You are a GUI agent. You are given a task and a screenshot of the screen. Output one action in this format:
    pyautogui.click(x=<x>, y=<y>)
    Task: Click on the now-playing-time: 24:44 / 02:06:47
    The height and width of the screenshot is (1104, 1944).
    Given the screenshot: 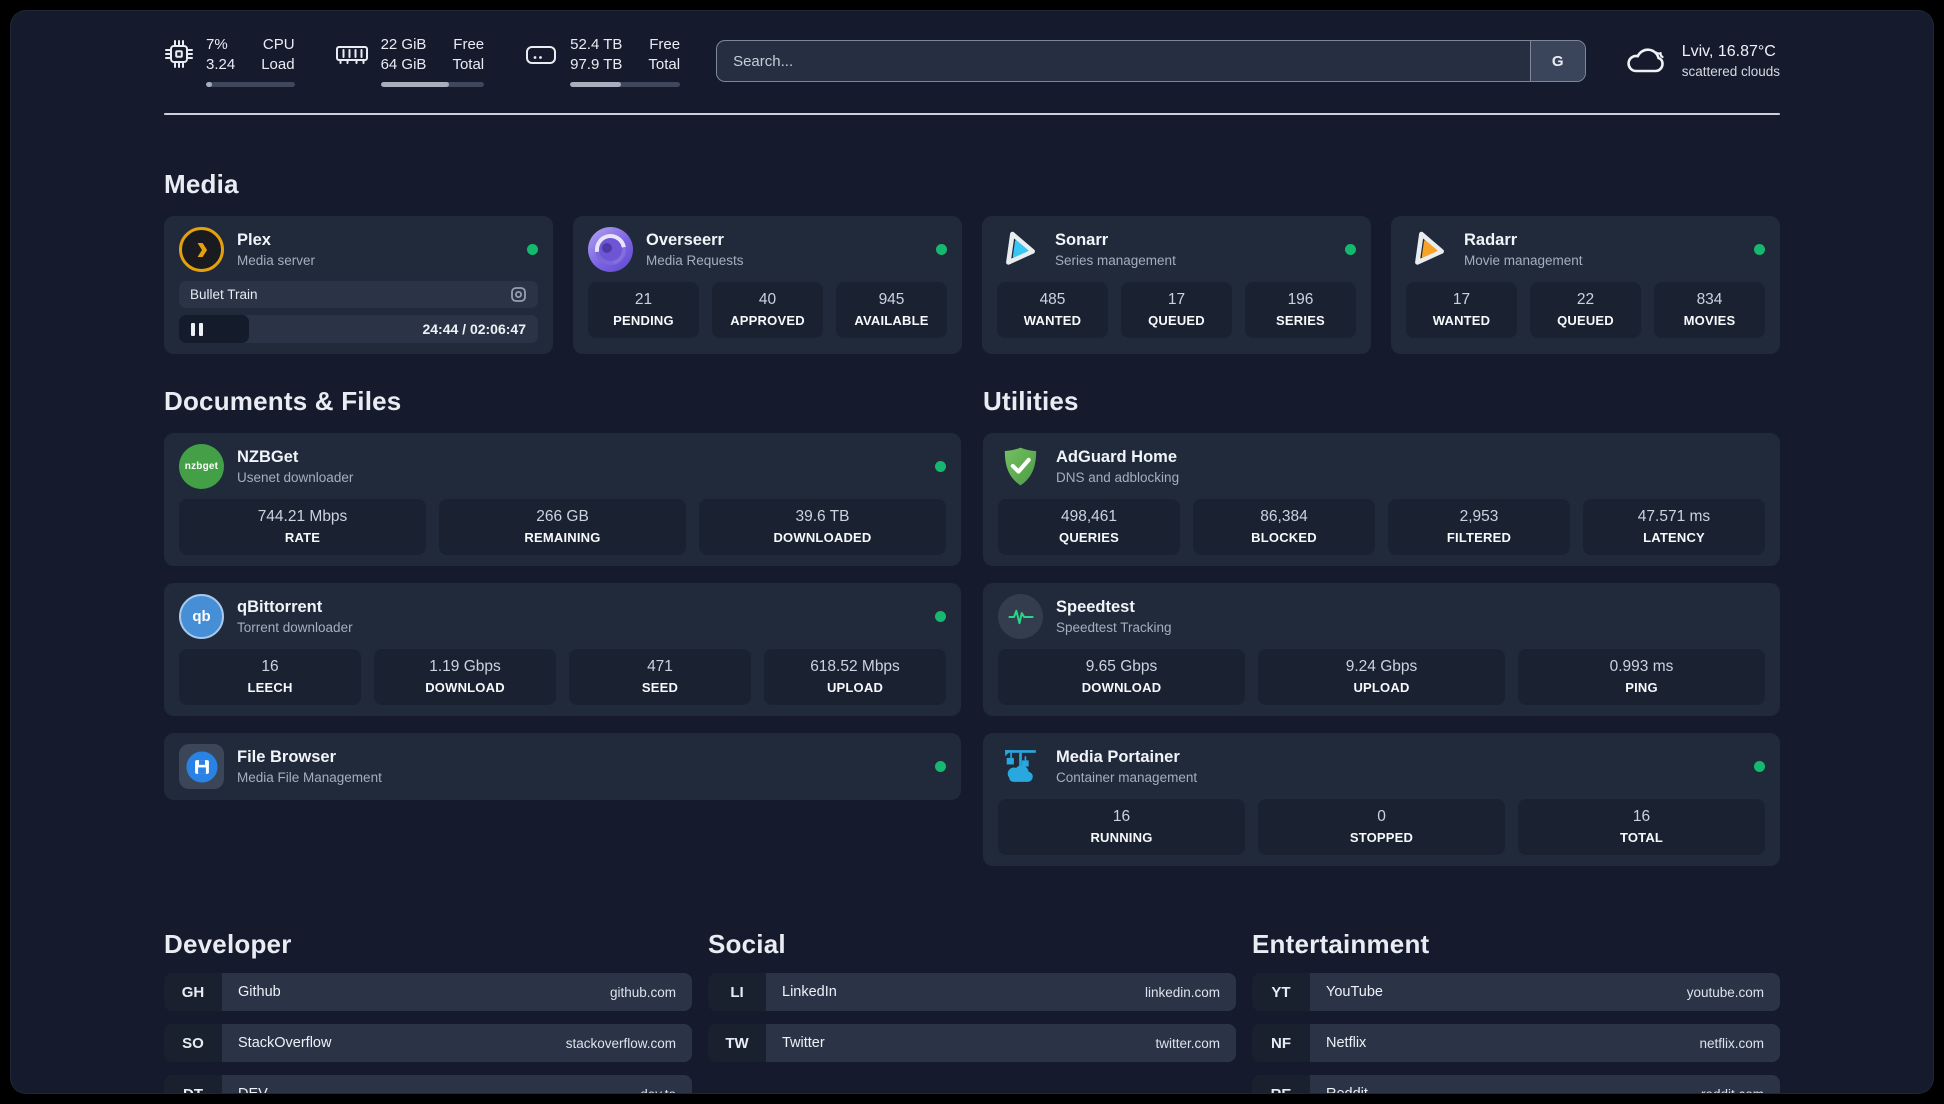 What is the action you would take?
    pyautogui.click(x=474, y=329)
    